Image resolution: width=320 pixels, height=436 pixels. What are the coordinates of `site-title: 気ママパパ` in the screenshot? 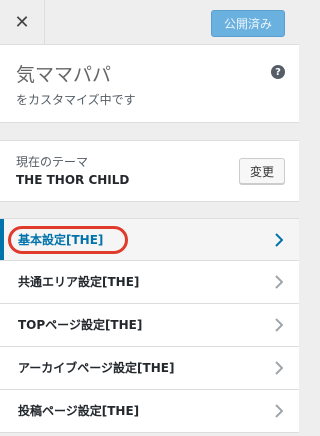 It's located at (64, 75).